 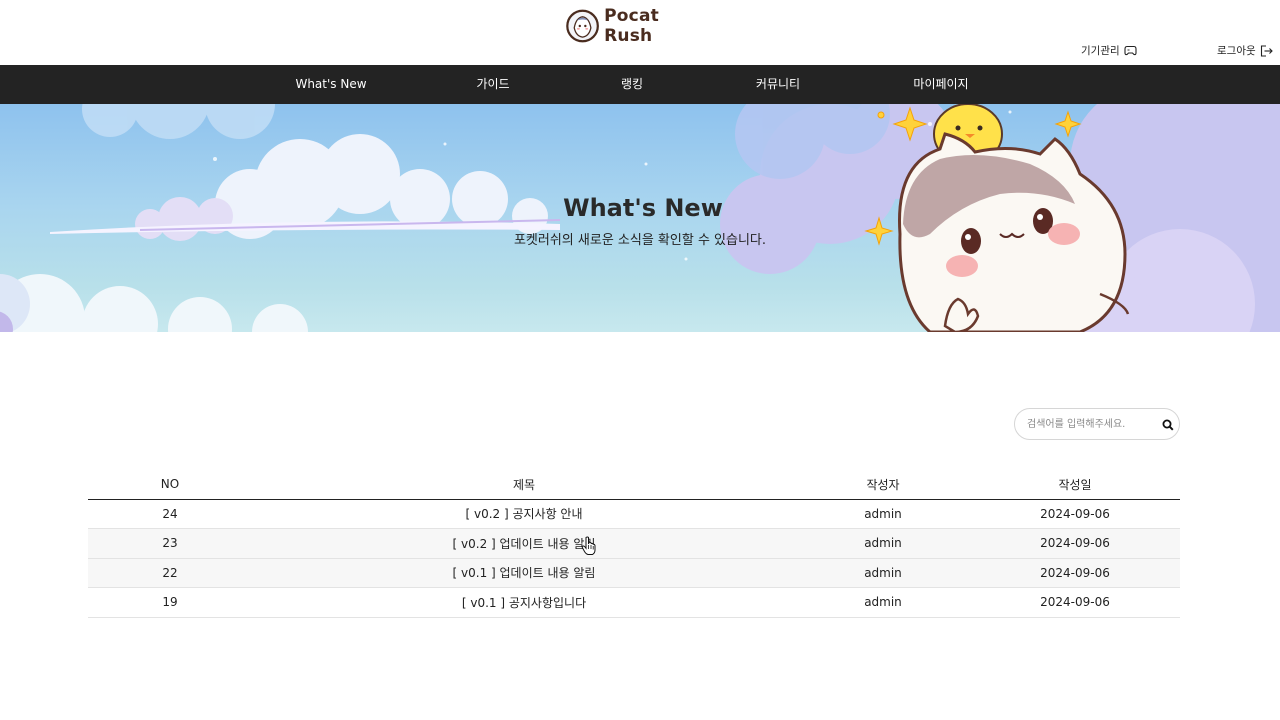 I want to click on table-row: 23 [ v0.2 ] 업데이트 내용 알림 admin 2024-09-06, so click(x=634, y=543).